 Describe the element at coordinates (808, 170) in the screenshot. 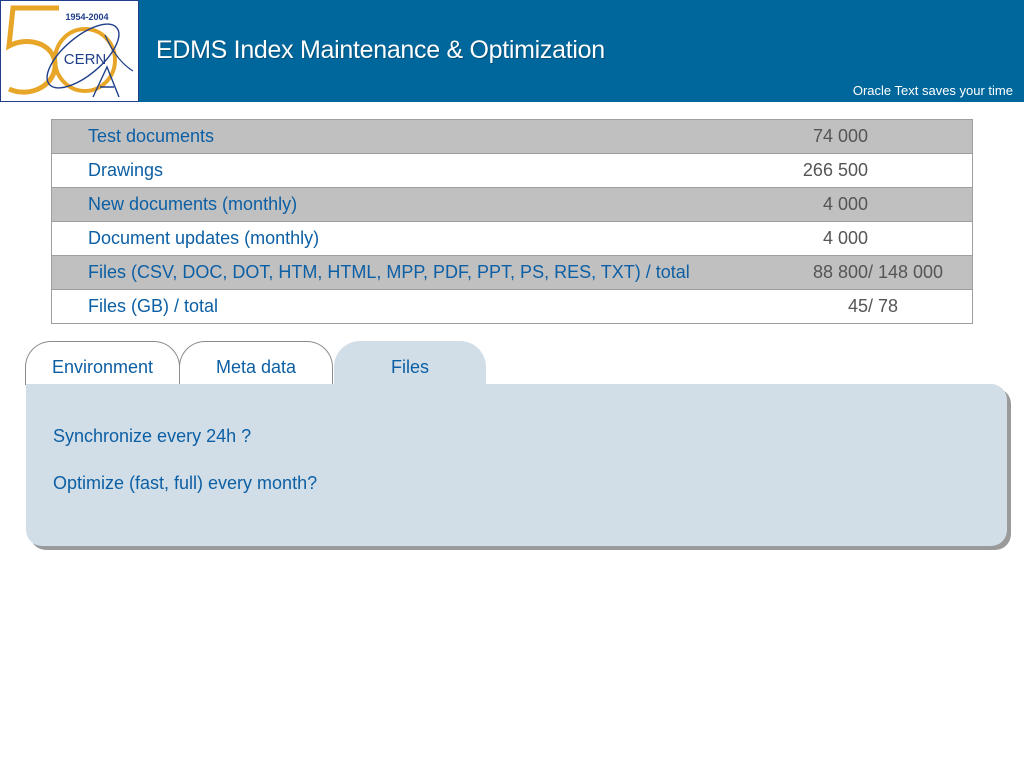

I see `row-value: 266 500` at that location.